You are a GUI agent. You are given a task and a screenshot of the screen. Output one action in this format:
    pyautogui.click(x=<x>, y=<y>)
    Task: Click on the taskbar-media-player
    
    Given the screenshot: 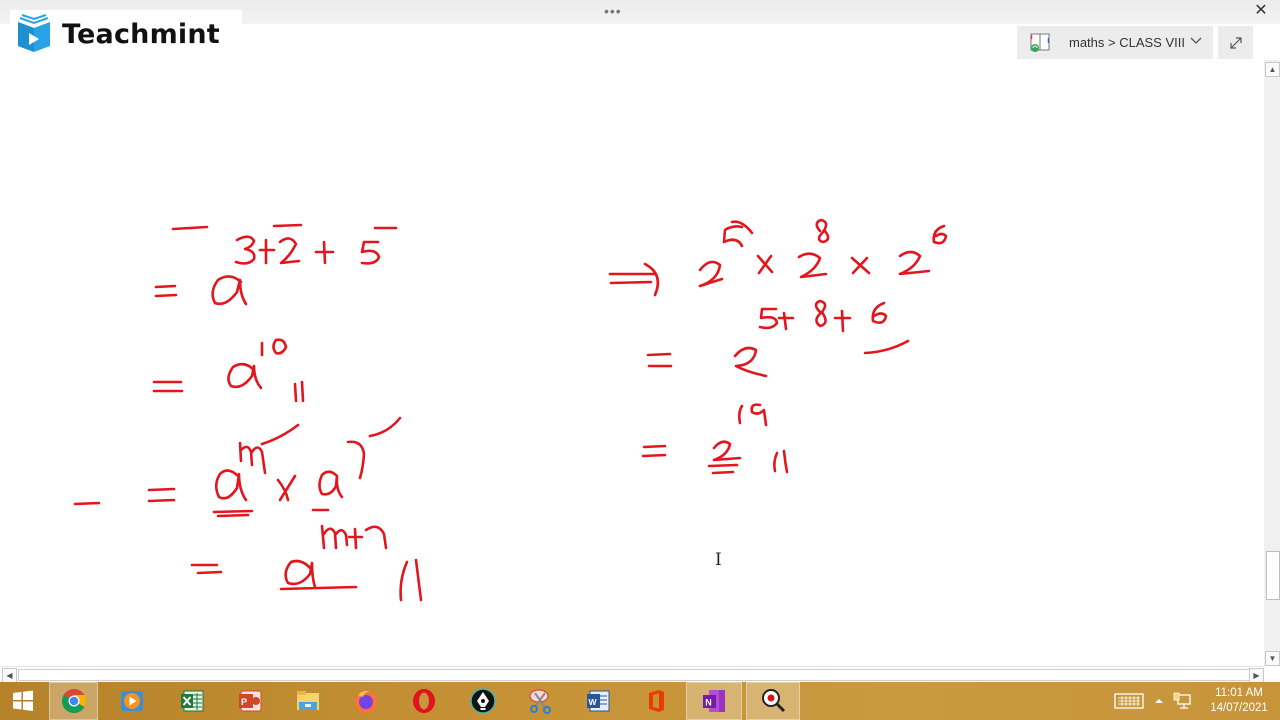 What is the action you would take?
    pyautogui.click(x=132, y=701)
    